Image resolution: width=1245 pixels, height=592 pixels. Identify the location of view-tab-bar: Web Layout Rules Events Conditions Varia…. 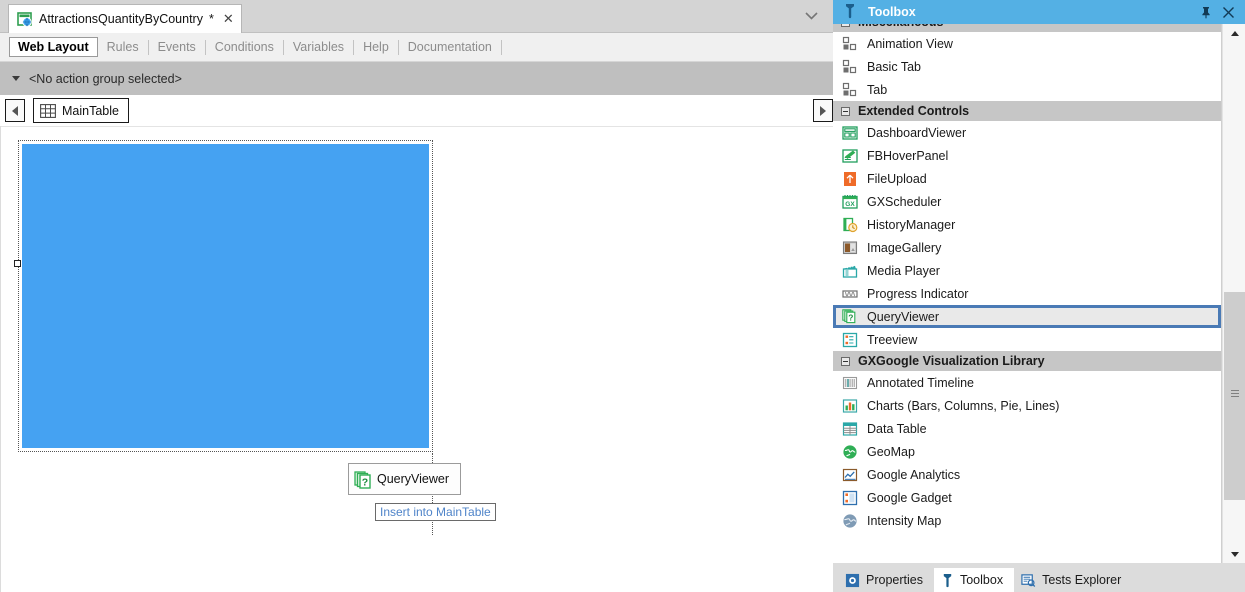
(416, 47).